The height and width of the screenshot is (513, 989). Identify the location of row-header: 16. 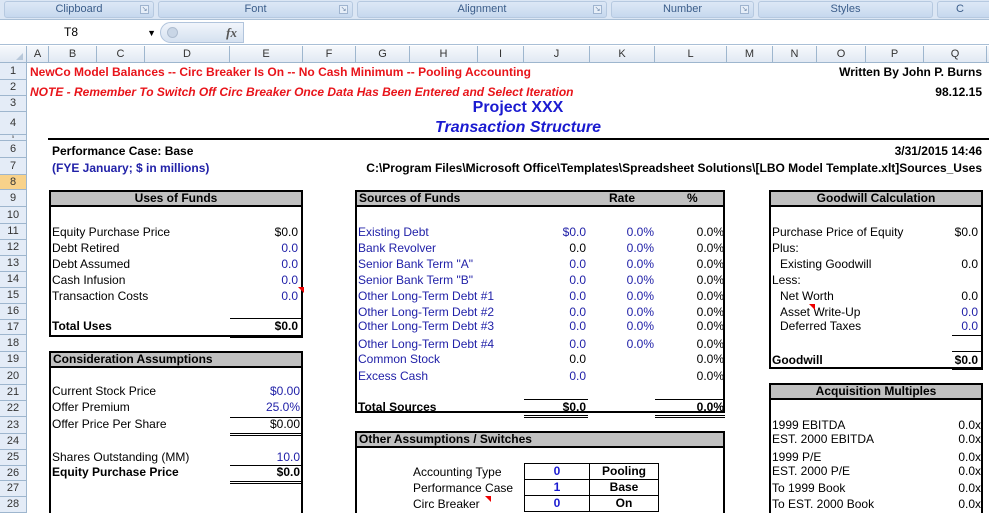
(13, 312).